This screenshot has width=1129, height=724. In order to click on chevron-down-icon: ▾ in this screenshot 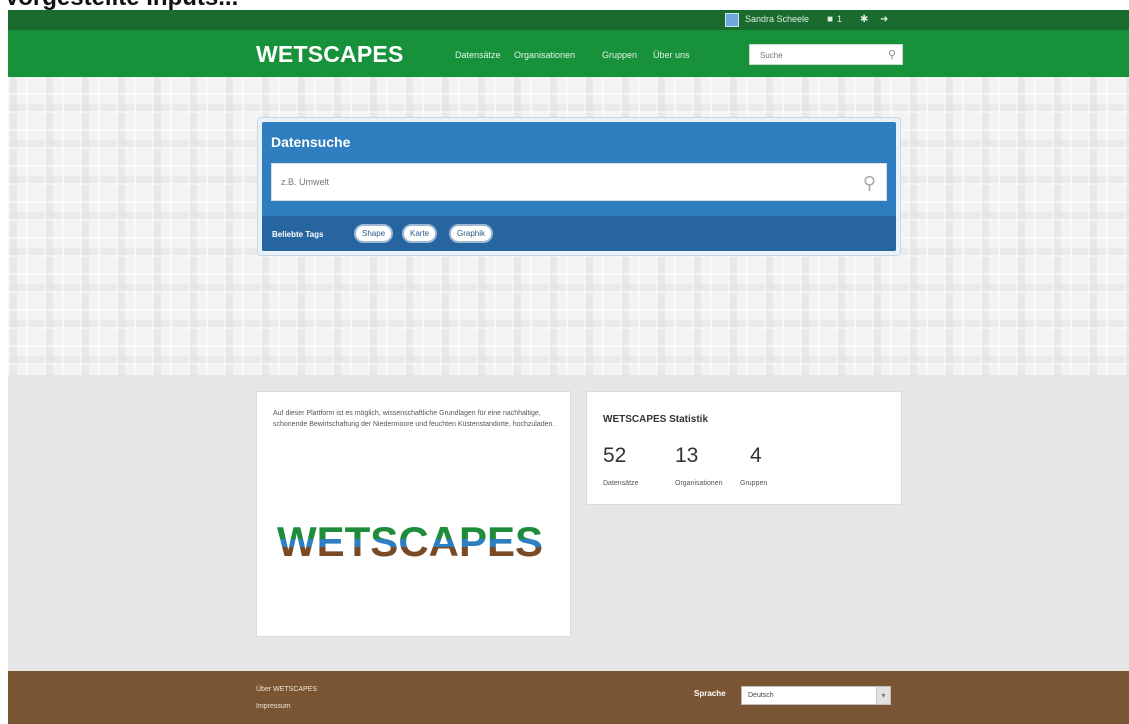, I will do `click(883, 695)`.